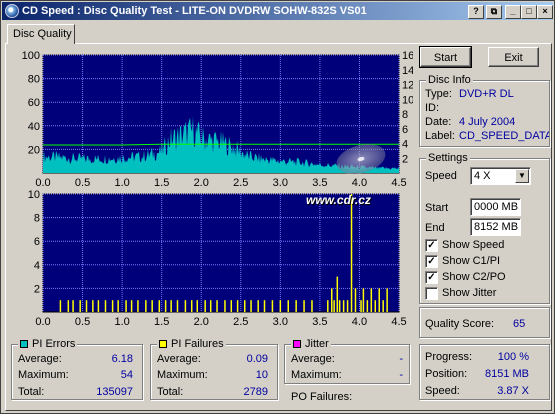 Image resolution: width=555 pixels, height=414 pixels. What do you see at coordinates (438, 122) in the screenshot?
I see `date-label: Date:` at bounding box center [438, 122].